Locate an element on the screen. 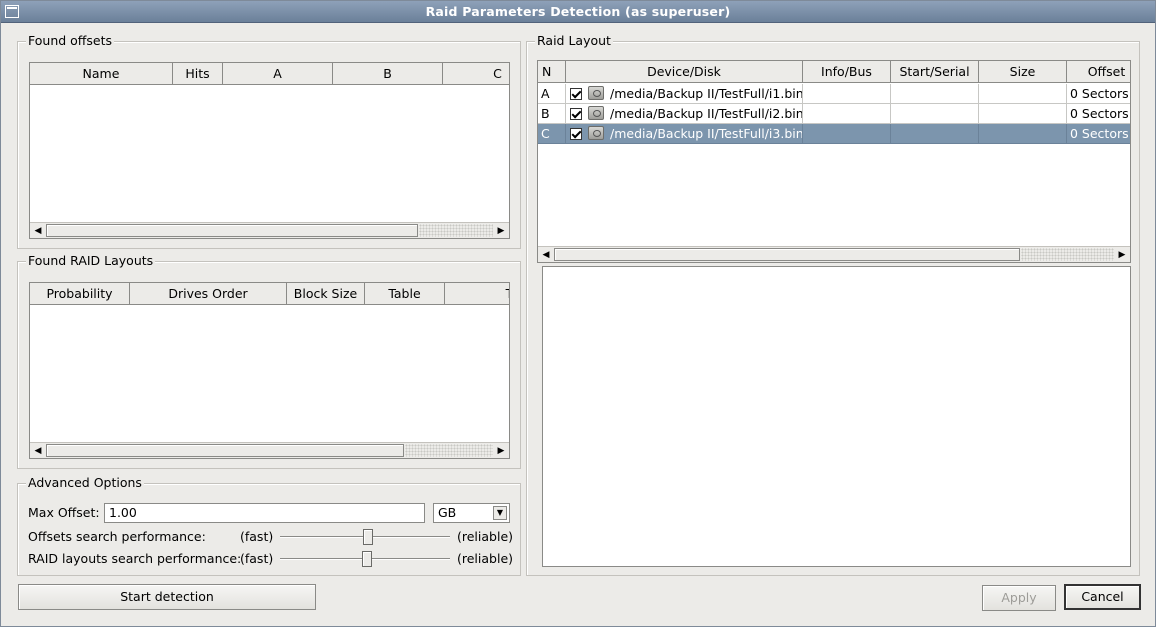  column-header-b: B is located at coordinates (388, 74).